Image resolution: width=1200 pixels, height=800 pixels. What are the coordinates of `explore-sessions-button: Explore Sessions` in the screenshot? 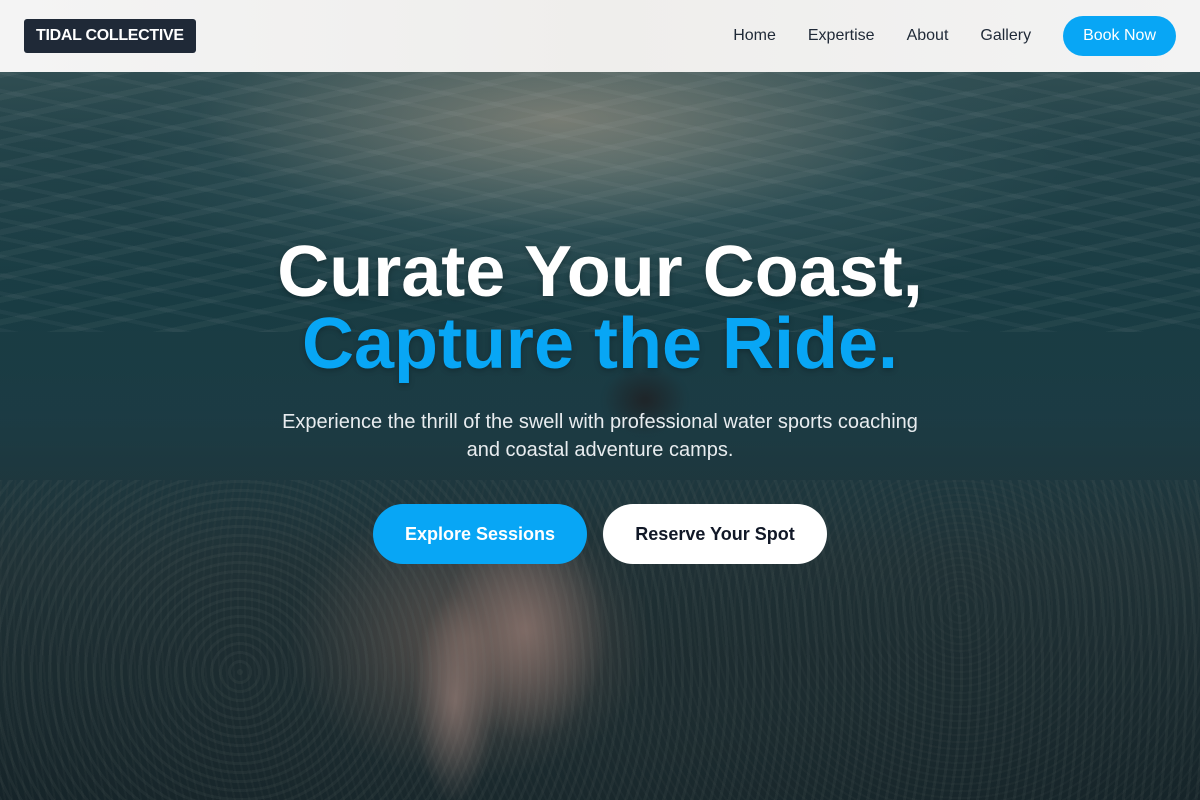 It's located at (480, 534).